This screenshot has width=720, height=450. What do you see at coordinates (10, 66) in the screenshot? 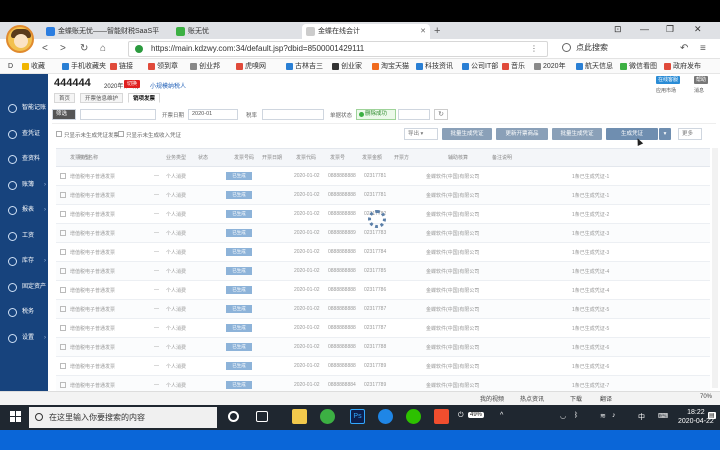
I see `bookmark-d: D` at bounding box center [10, 66].